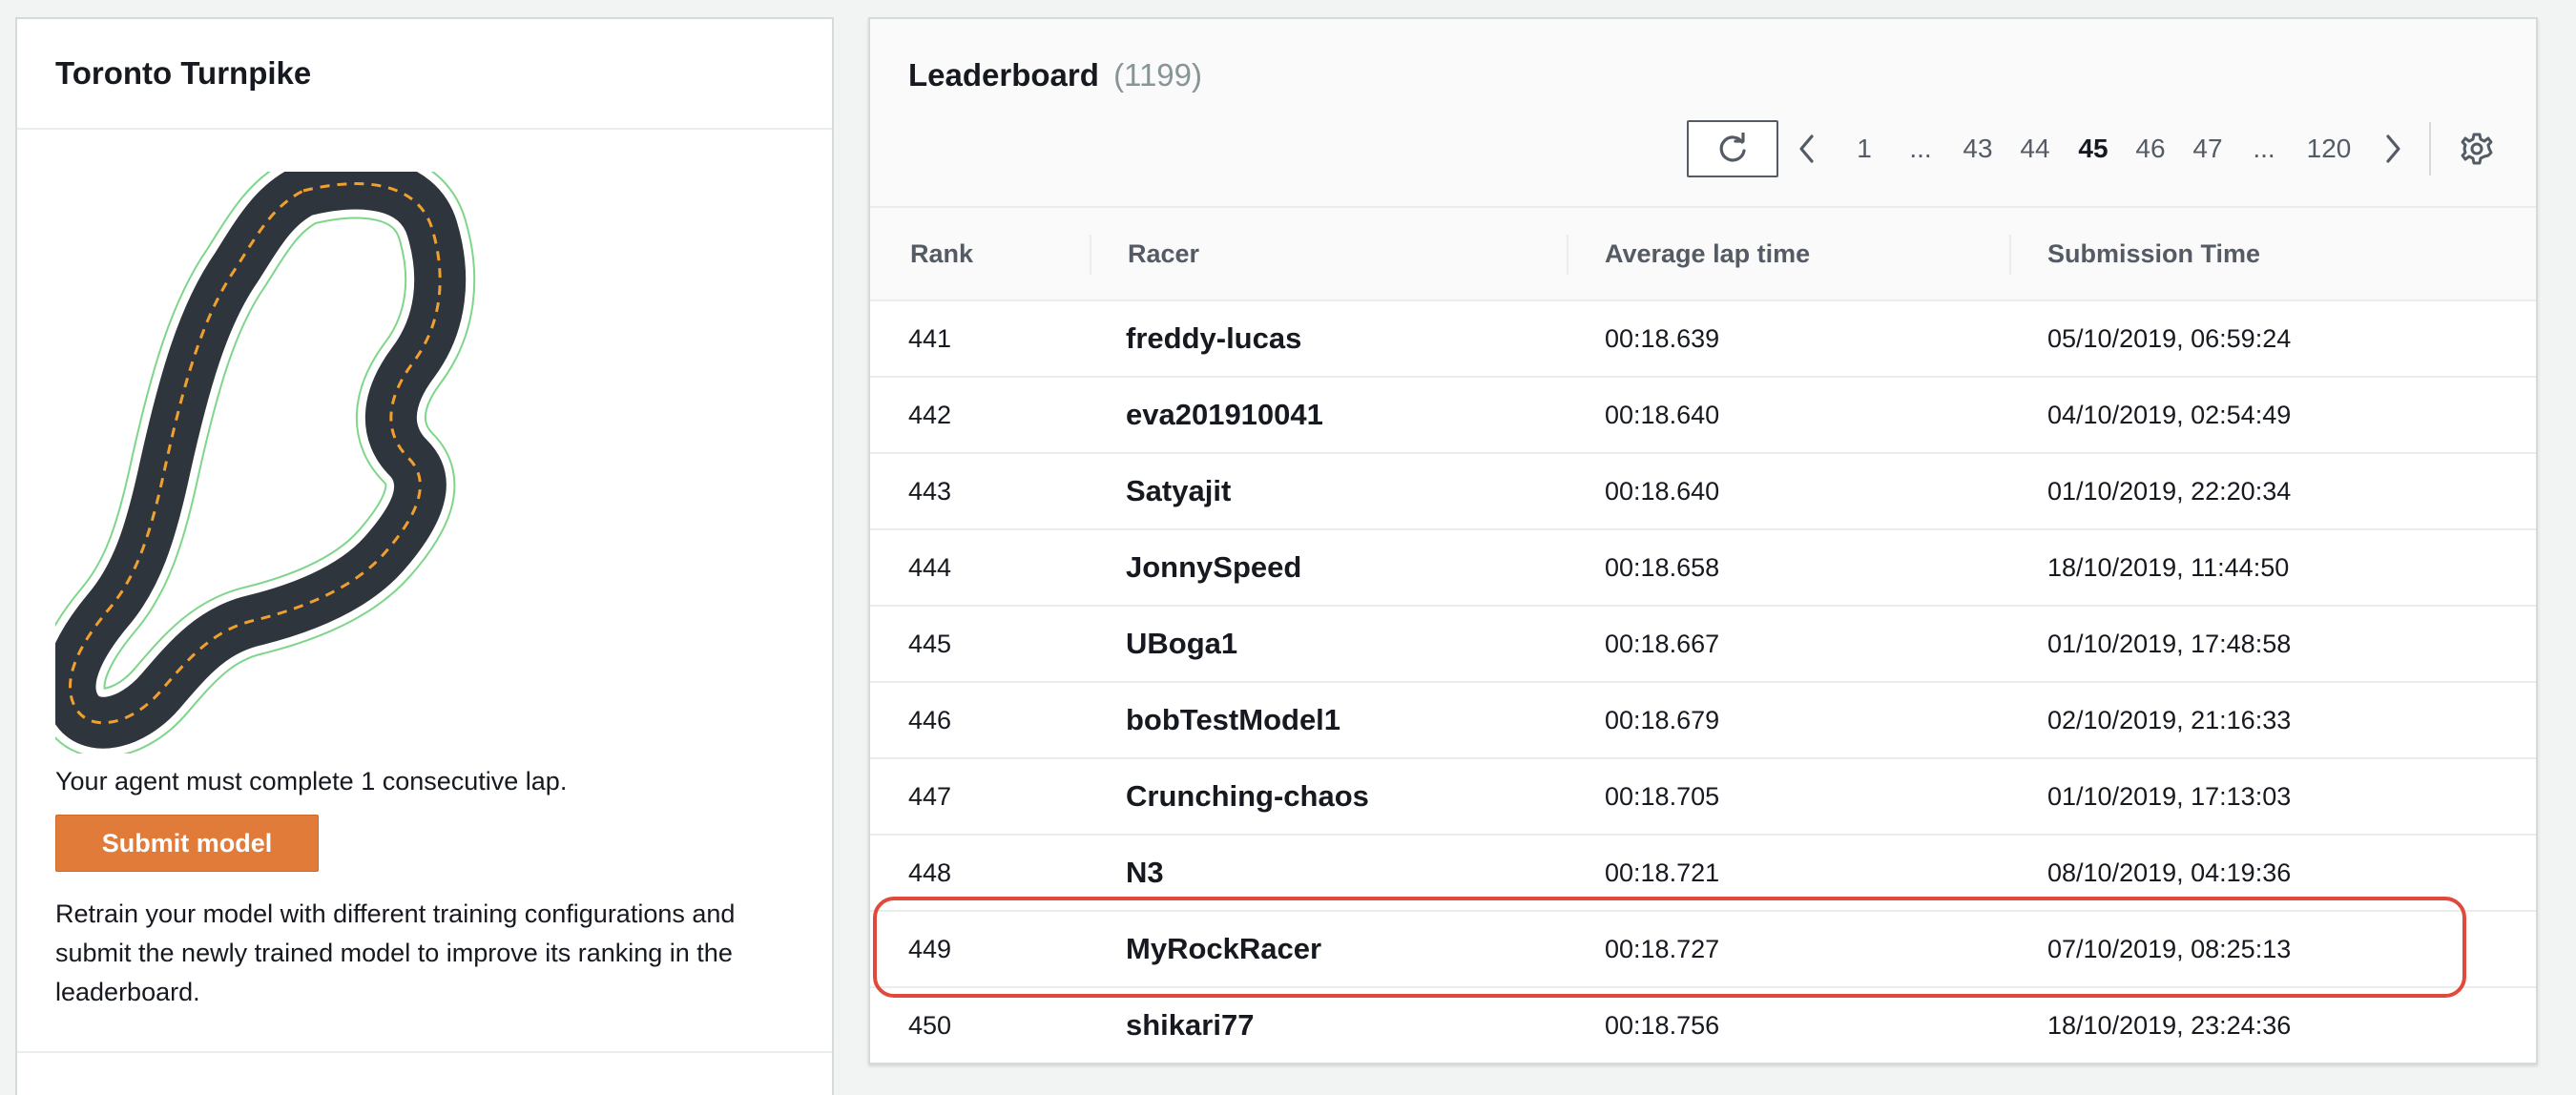 The width and height of the screenshot is (2576, 1095). Describe the element at coordinates (1224, 414) in the screenshot. I see `racer-cell: eva201910041` at that location.